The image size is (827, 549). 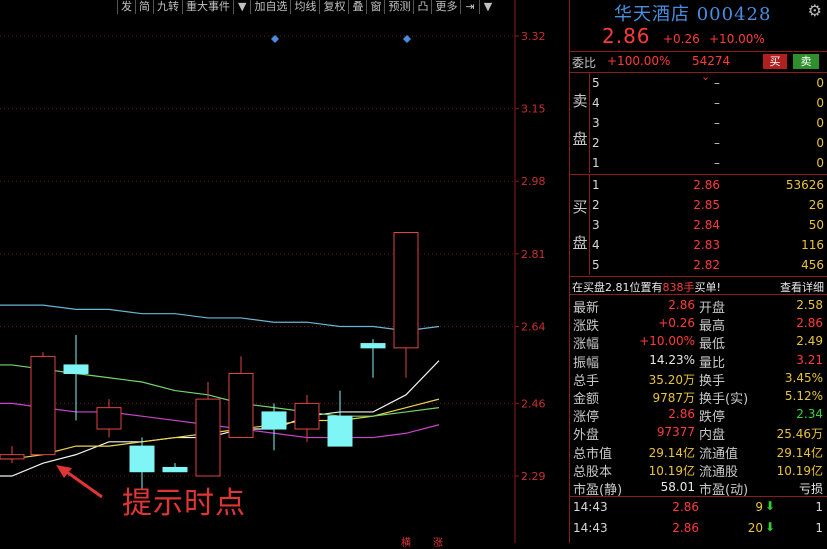 What do you see at coordinates (207, 7) in the screenshot?
I see `toolbar-major-events: 重大事件` at bounding box center [207, 7].